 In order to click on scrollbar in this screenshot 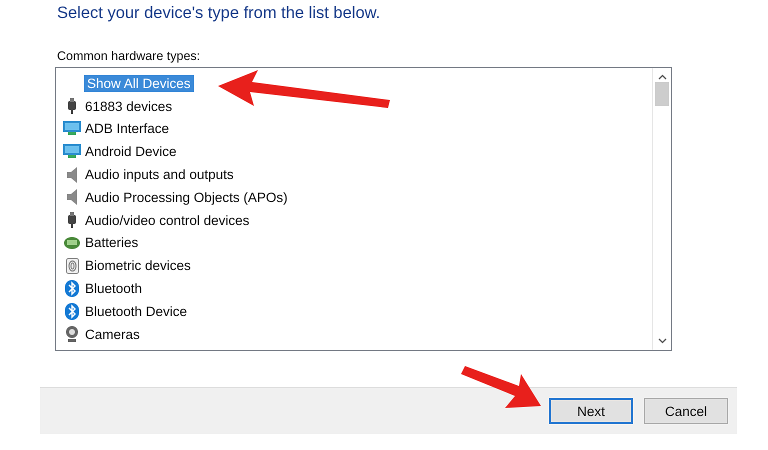, I will do `click(661, 209)`.